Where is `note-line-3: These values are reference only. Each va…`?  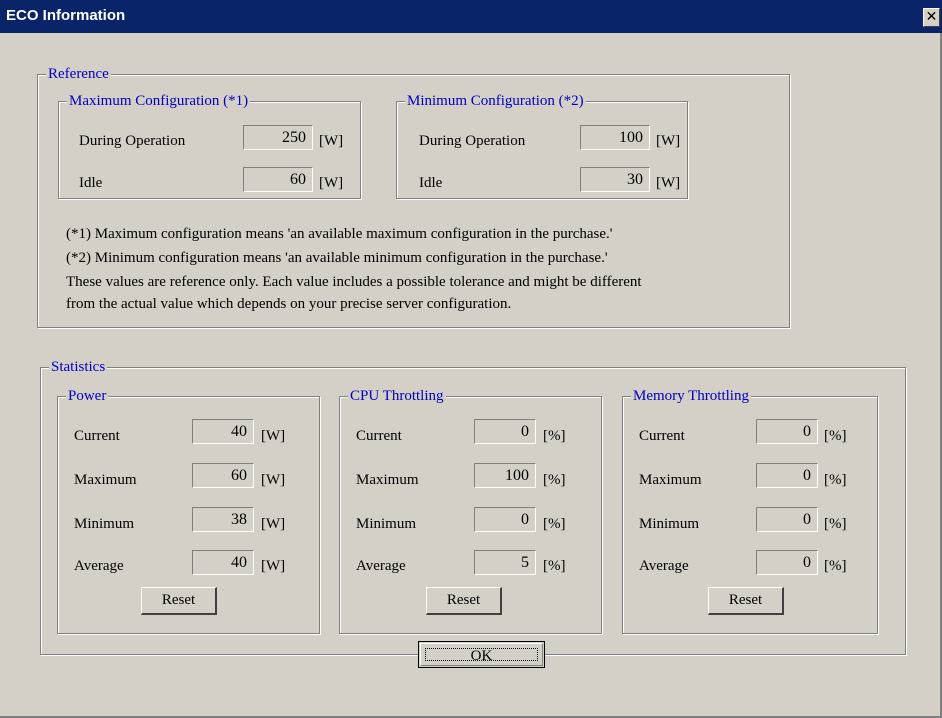
note-line-3: These values are reference only. Each va… is located at coordinates (354, 282).